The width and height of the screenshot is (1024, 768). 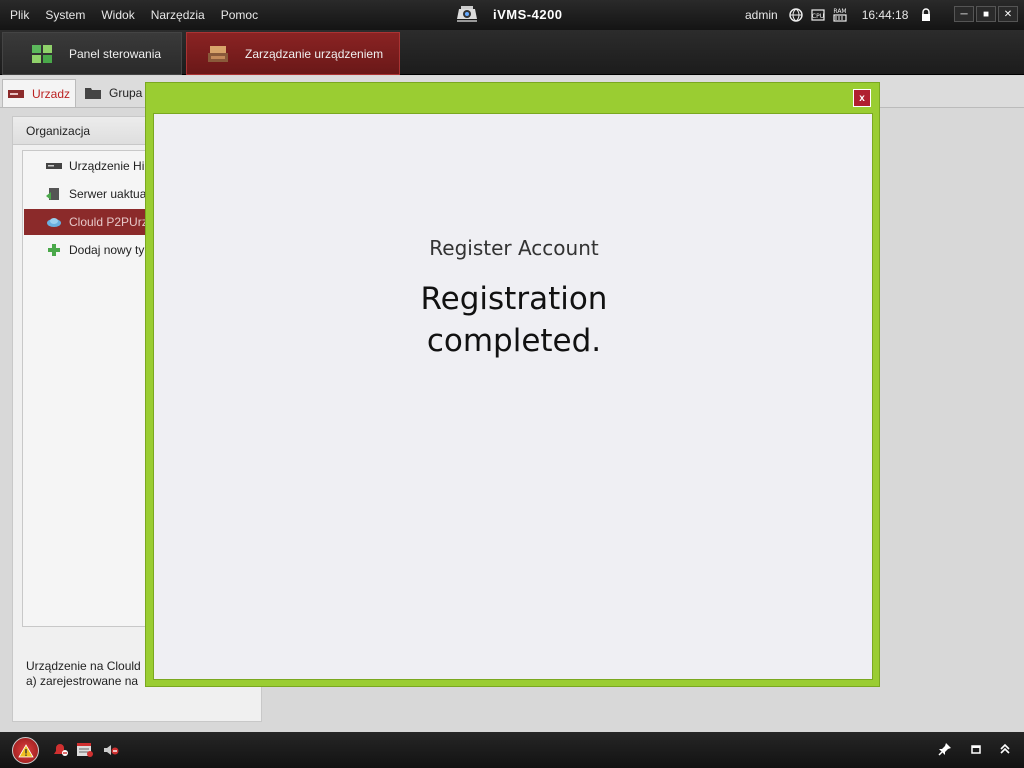 I want to click on tab-label: Panel sterowania, so click(x=115, y=53).